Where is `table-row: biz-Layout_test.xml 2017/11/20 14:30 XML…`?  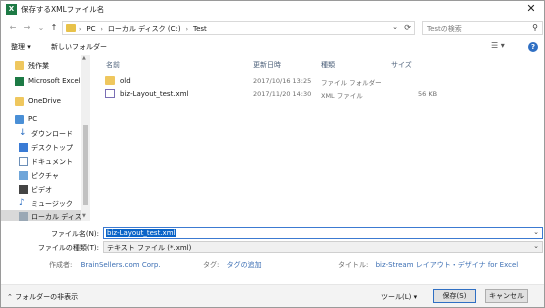
table-row: biz-Layout_test.xml 2017/11/20 14:30 XML… is located at coordinates (270, 94).